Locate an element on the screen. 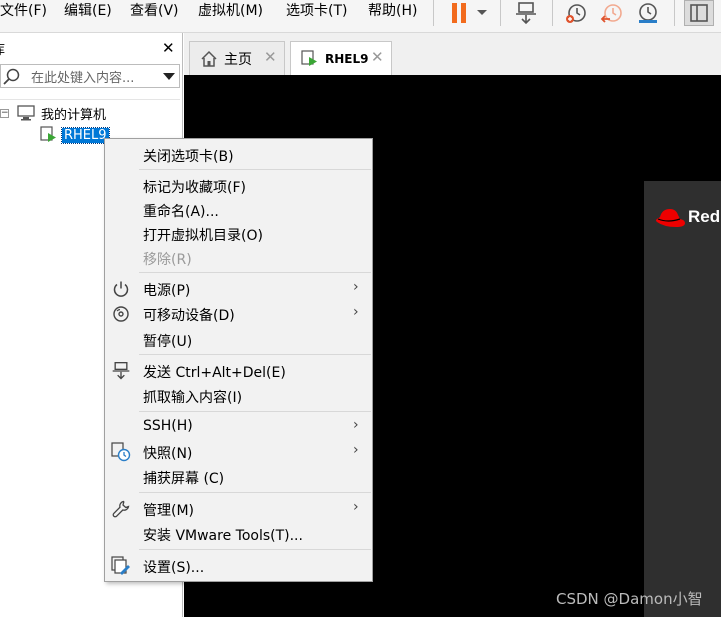  menu-item-send-ctrl-alt-del: 发送 Ctrl+Alt+Del(E) is located at coordinates (238, 371).